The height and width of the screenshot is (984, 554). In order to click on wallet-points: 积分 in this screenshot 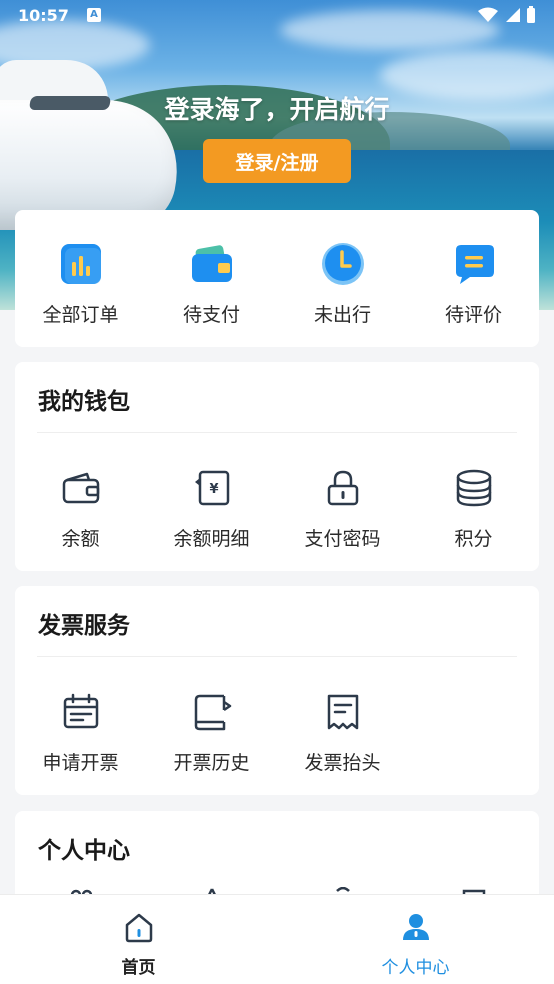, I will do `click(473, 508)`.